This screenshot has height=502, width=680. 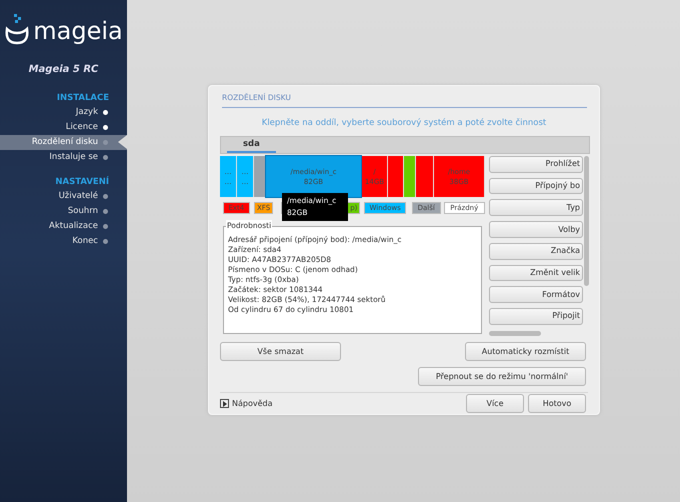 What do you see at coordinates (502, 376) in the screenshot?
I see `normal-mode-button: Přepnout se do režimu 'normální'` at bounding box center [502, 376].